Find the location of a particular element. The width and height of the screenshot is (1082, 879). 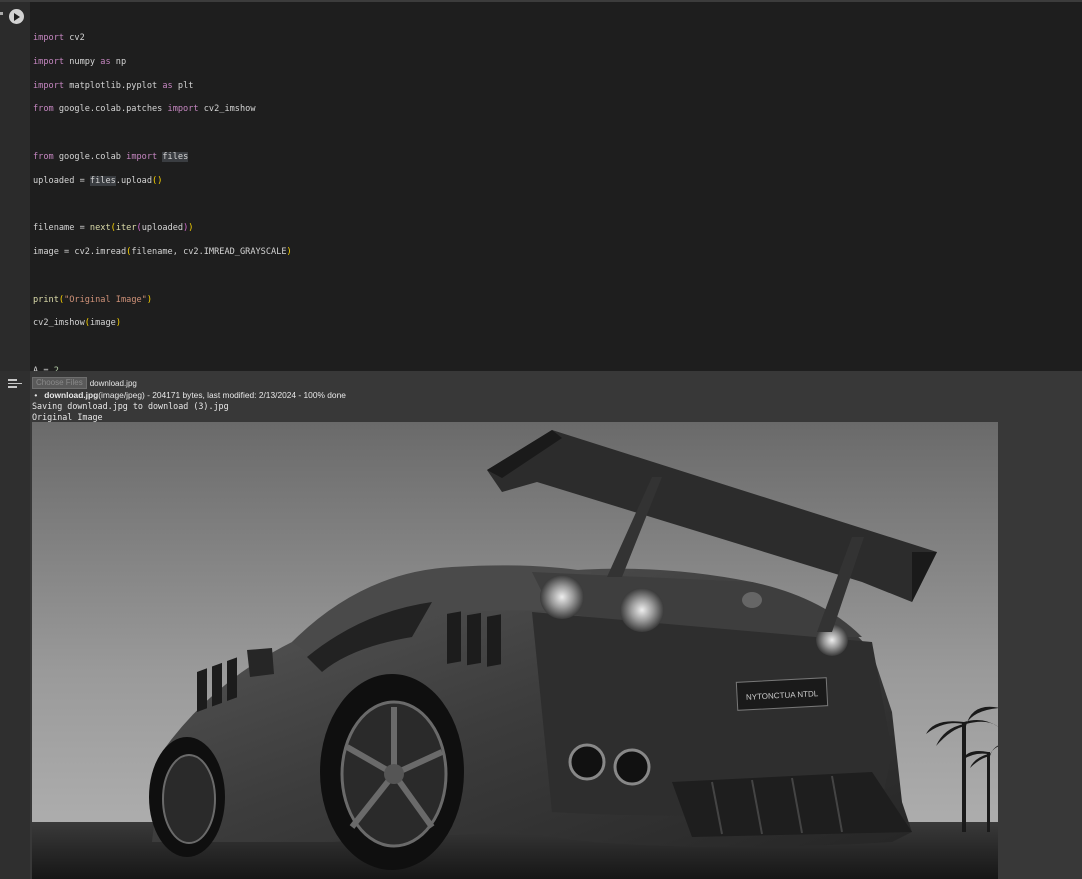

uploaded-file-name: download.jpg is located at coordinates (71, 395).